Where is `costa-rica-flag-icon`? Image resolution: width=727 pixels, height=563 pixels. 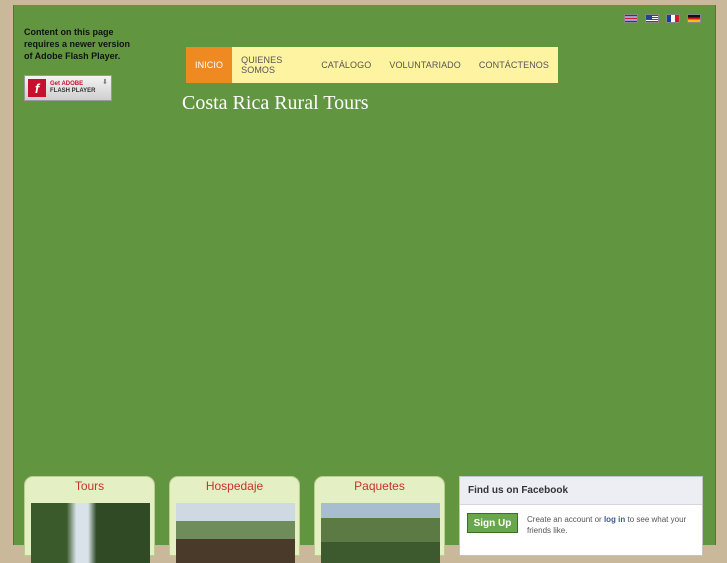
costa-rica-flag-icon is located at coordinates (631, 18).